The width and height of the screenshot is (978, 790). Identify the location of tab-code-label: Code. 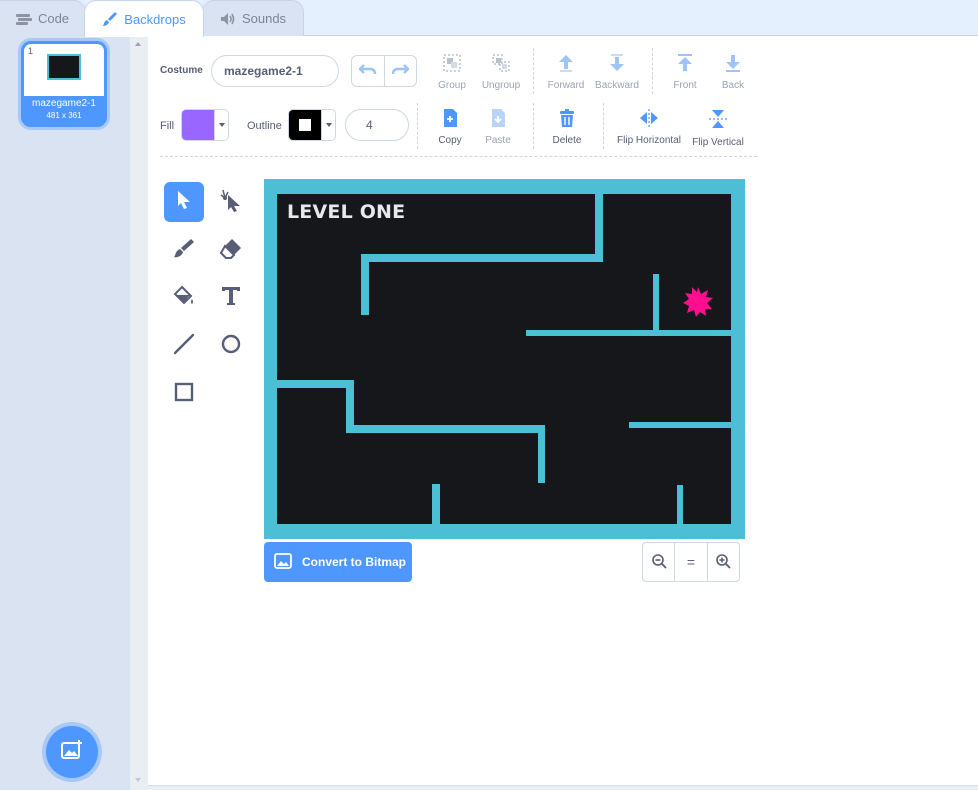
(53, 18).